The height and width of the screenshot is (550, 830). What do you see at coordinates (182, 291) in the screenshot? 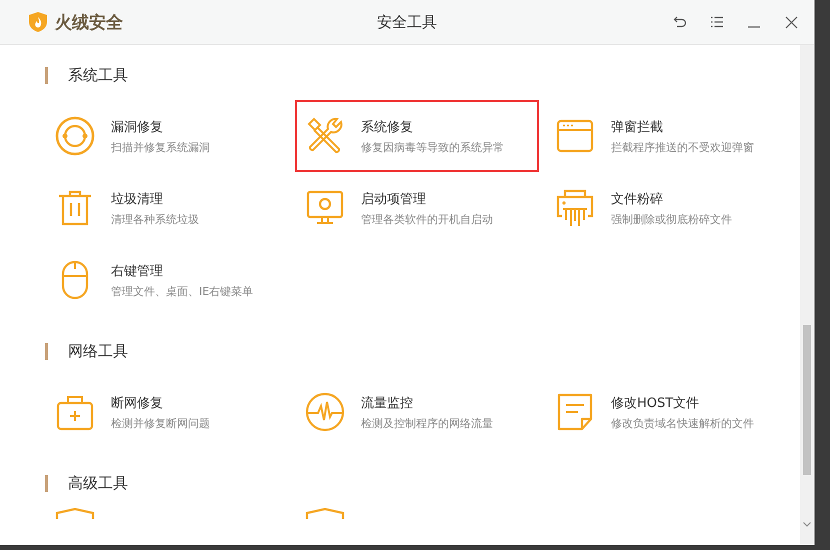
I see `tool-description: 管理文件、桌面、IE右键菜单` at bounding box center [182, 291].